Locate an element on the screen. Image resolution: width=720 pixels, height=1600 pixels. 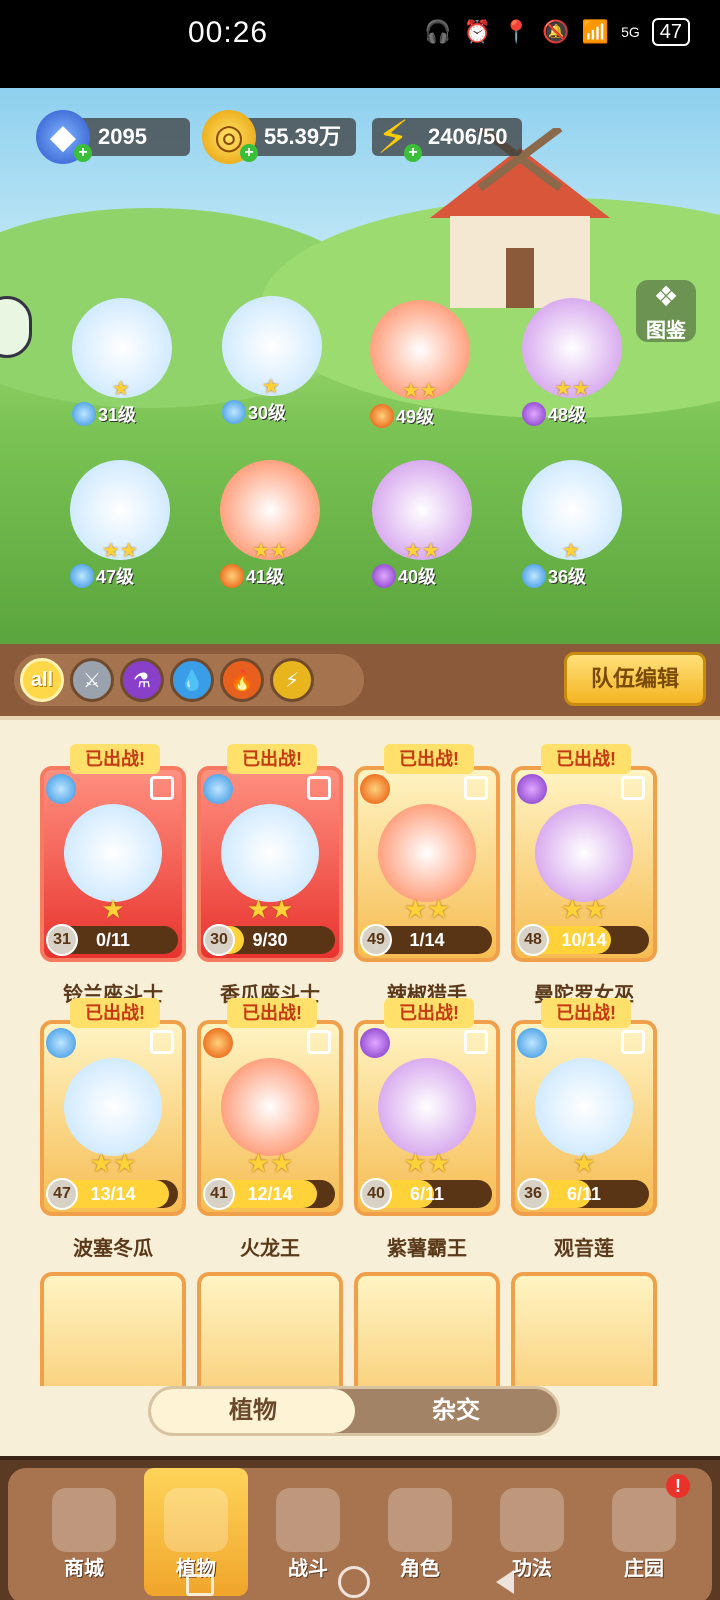
bottom-nav-bar: 商城 植物 战斗 角色 功法 庄园! is located at coordinates (360, 1534).